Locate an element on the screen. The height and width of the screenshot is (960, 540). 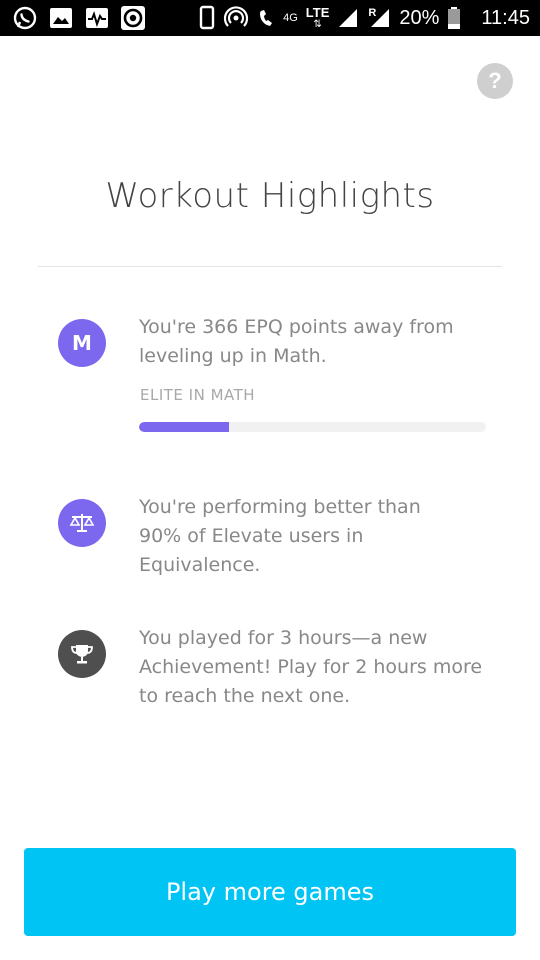
battery-icon is located at coordinates (454, 18).